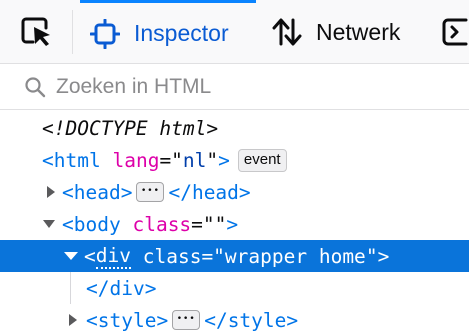 Image resolution: width=469 pixels, height=336 pixels. Describe the element at coordinates (262, 160) in the screenshot. I see `event-badge: event` at that location.